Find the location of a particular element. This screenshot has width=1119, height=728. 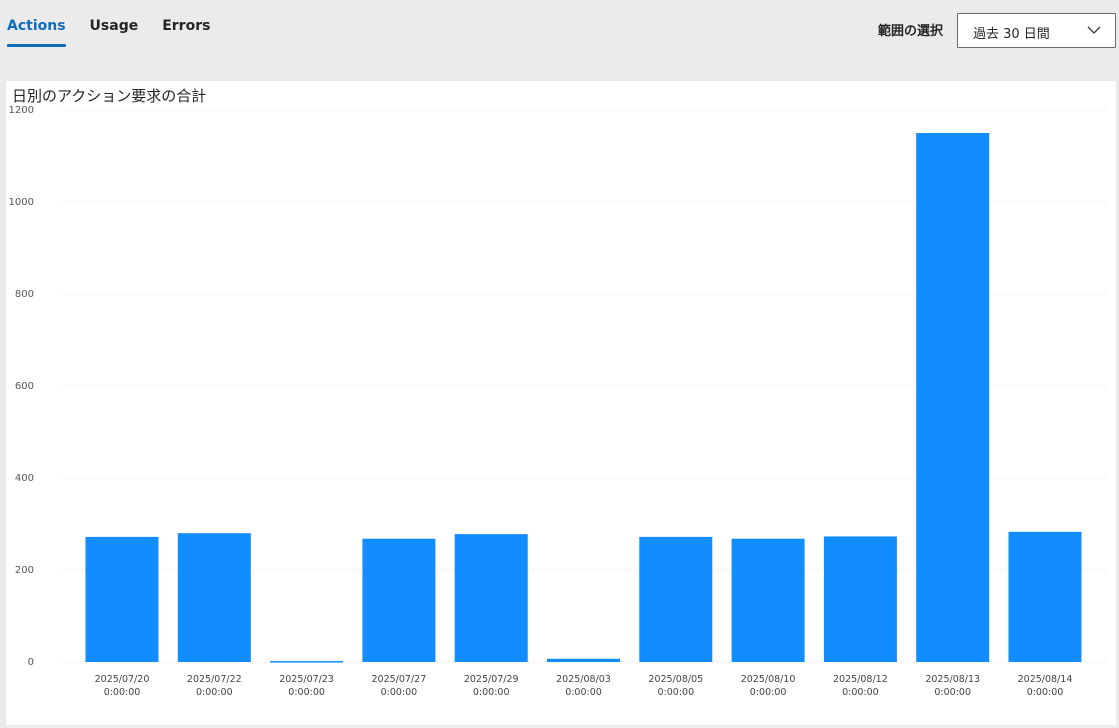

x-tick-label: 2025/07/22 is located at coordinates (214, 679).